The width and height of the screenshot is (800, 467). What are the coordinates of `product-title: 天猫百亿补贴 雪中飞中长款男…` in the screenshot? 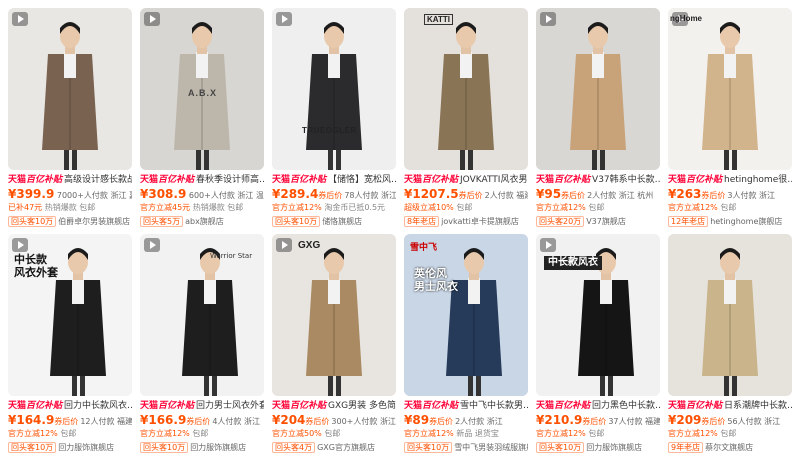 It's located at (466, 406).